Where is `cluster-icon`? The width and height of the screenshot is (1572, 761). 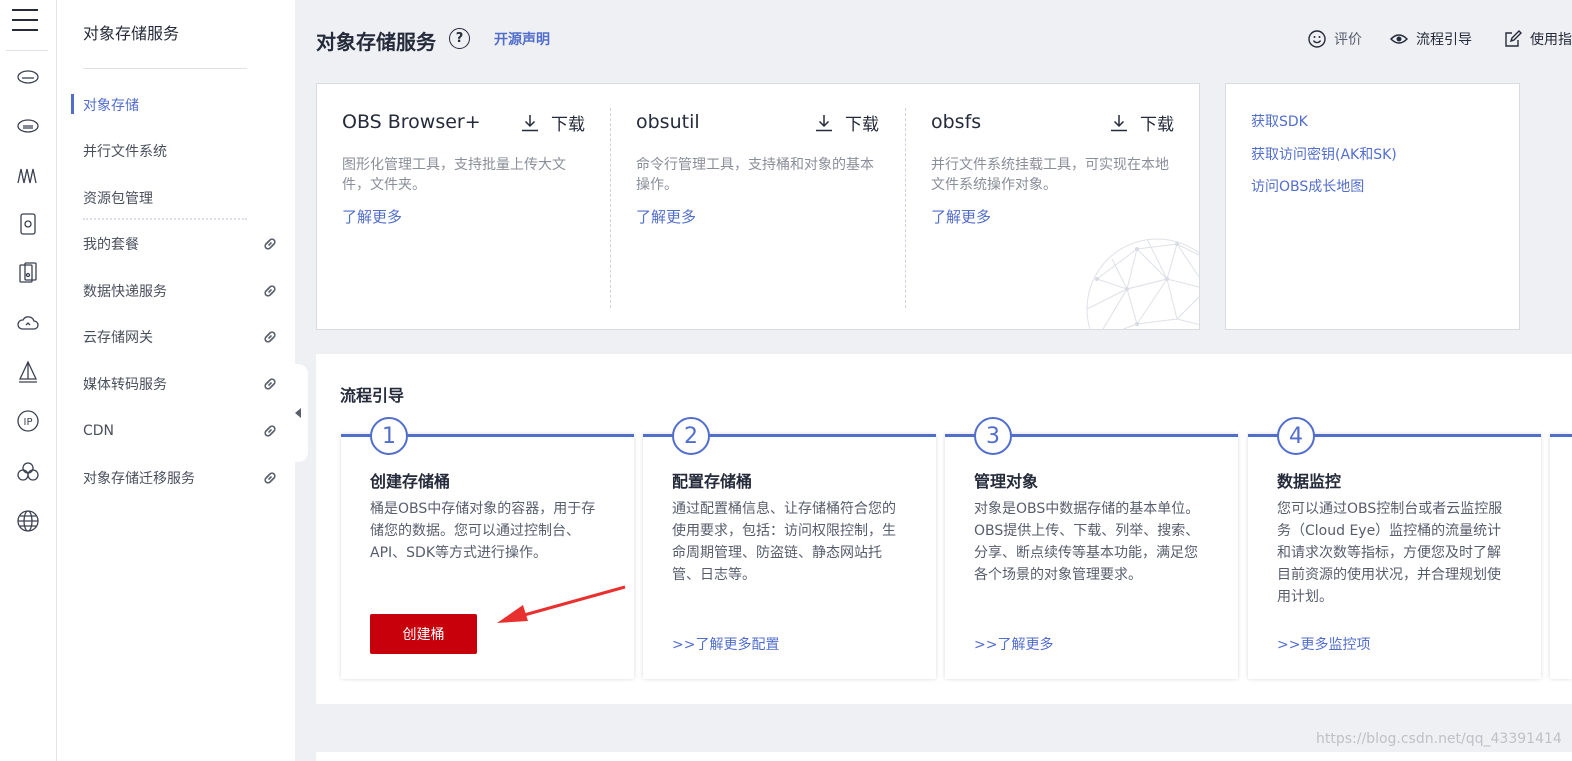 cluster-icon is located at coordinates (28, 472).